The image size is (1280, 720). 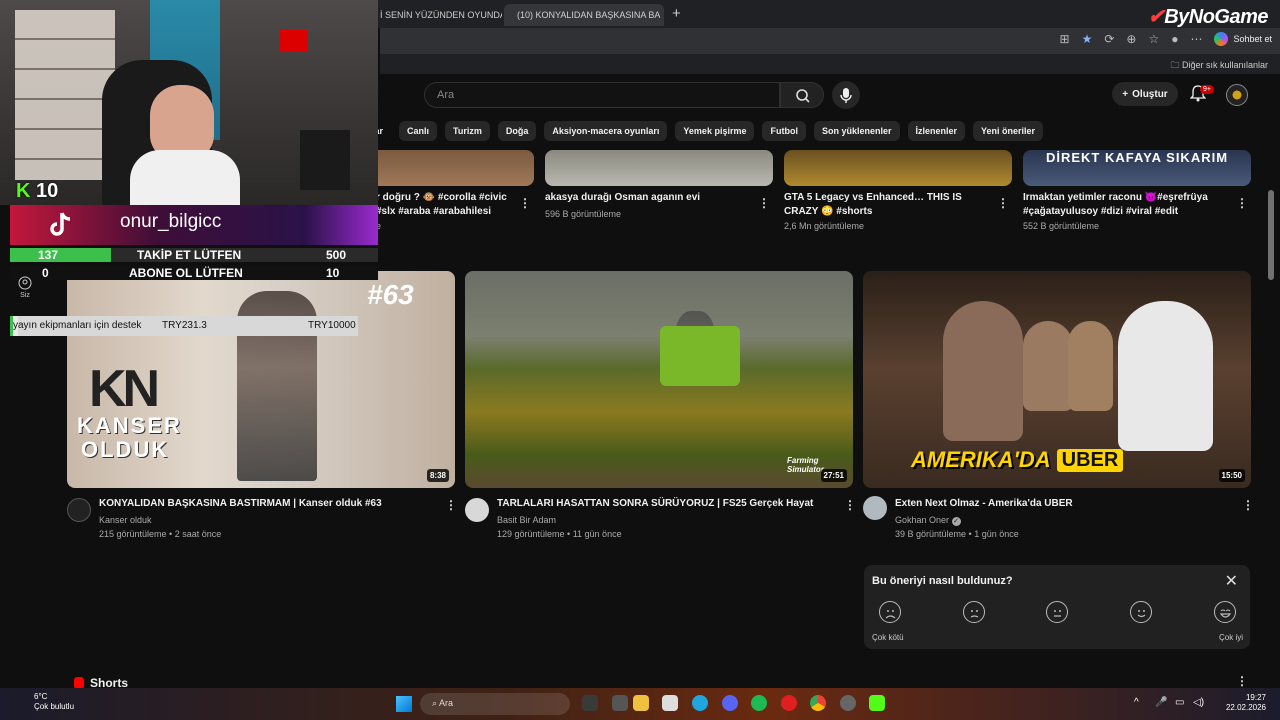 I want to click on chrome-icon, so click(x=818, y=703).